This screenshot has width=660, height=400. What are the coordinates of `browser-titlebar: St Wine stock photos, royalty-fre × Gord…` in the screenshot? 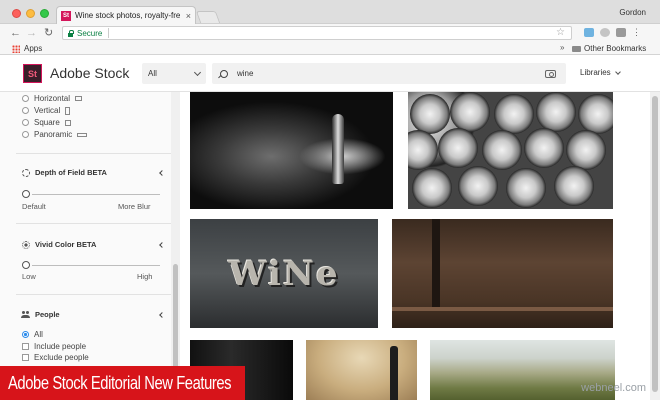 It's located at (330, 12).